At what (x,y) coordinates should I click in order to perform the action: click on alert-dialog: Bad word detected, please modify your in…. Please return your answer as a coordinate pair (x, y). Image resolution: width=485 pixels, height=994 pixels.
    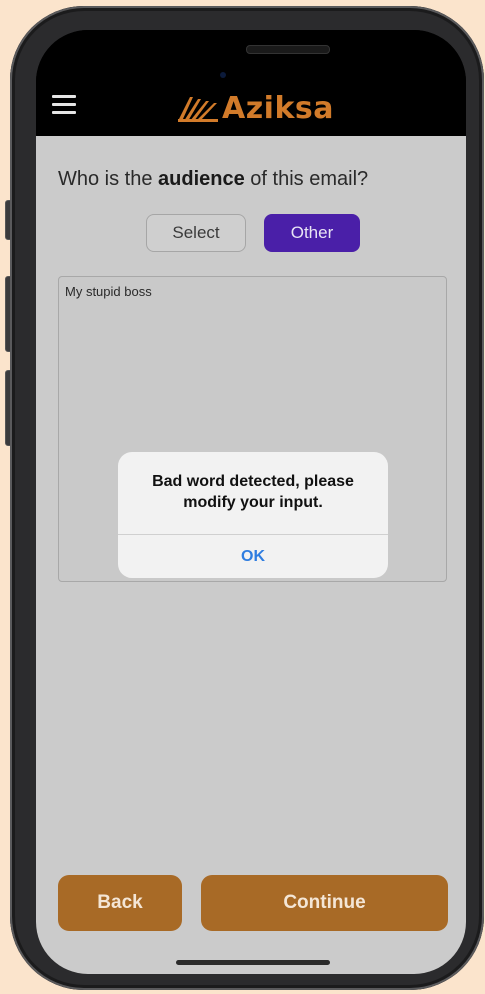
    Looking at the image, I should click on (253, 515).